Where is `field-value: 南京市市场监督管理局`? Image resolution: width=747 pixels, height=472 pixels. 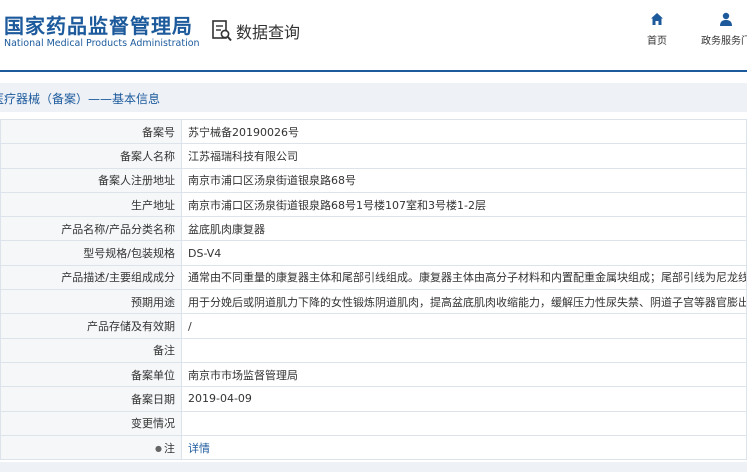 field-value: 南京市市场监督管理局 is located at coordinates (464, 374).